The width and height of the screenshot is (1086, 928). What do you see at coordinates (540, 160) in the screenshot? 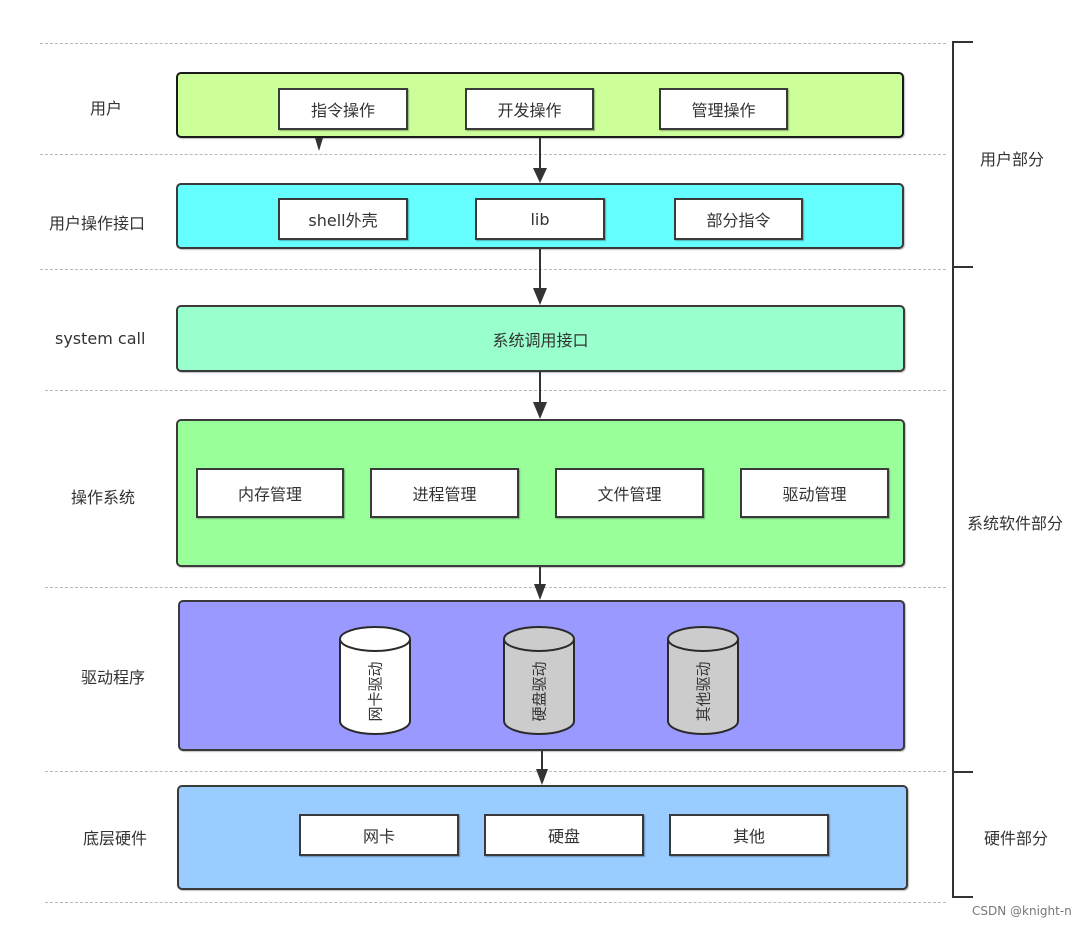
I see `arrow-user-to-interface` at bounding box center [540, 160].